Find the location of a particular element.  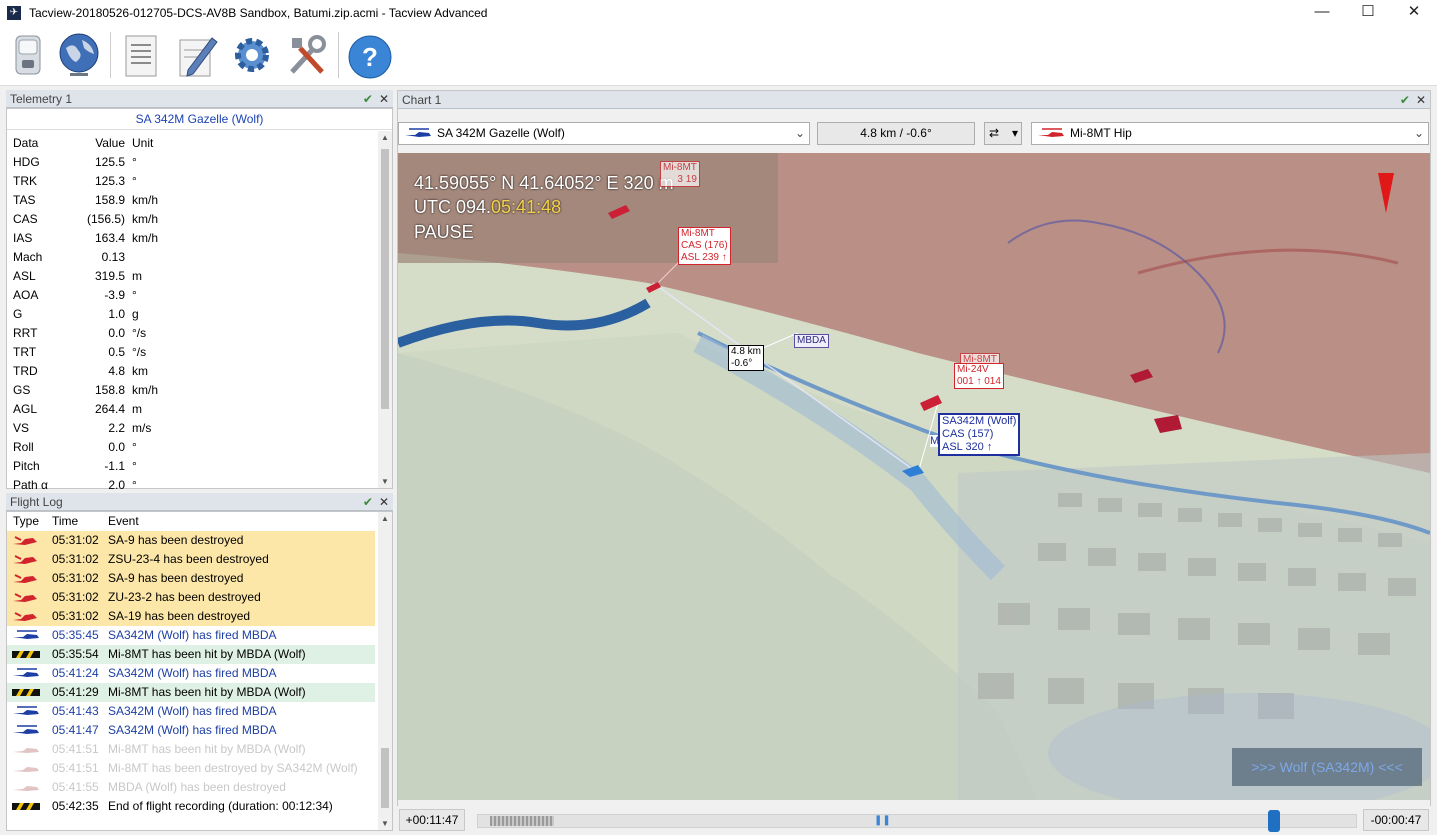

help-button: ? is located at coordinates (369, 55).